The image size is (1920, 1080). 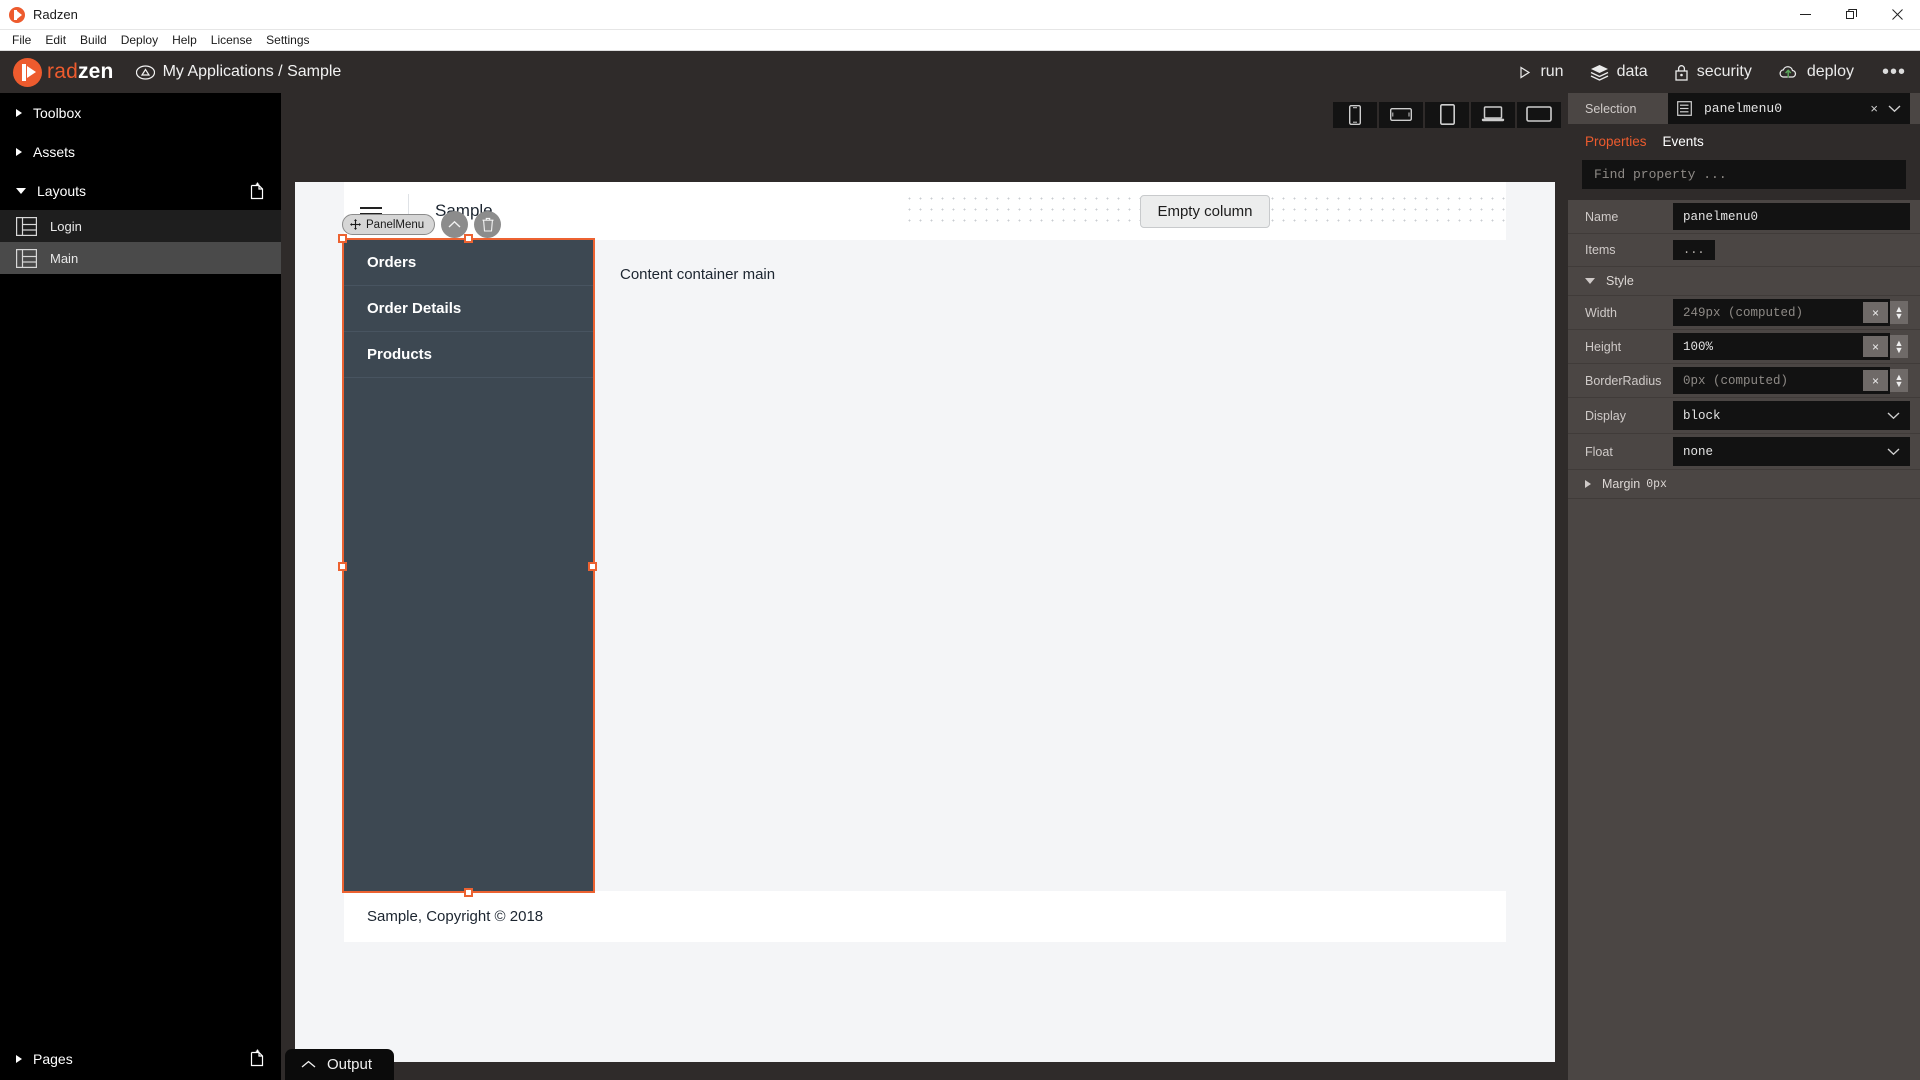 I want to click on left-sidebar: Toolbox Assets Layouts Login Main, so click(x=140, y=586).